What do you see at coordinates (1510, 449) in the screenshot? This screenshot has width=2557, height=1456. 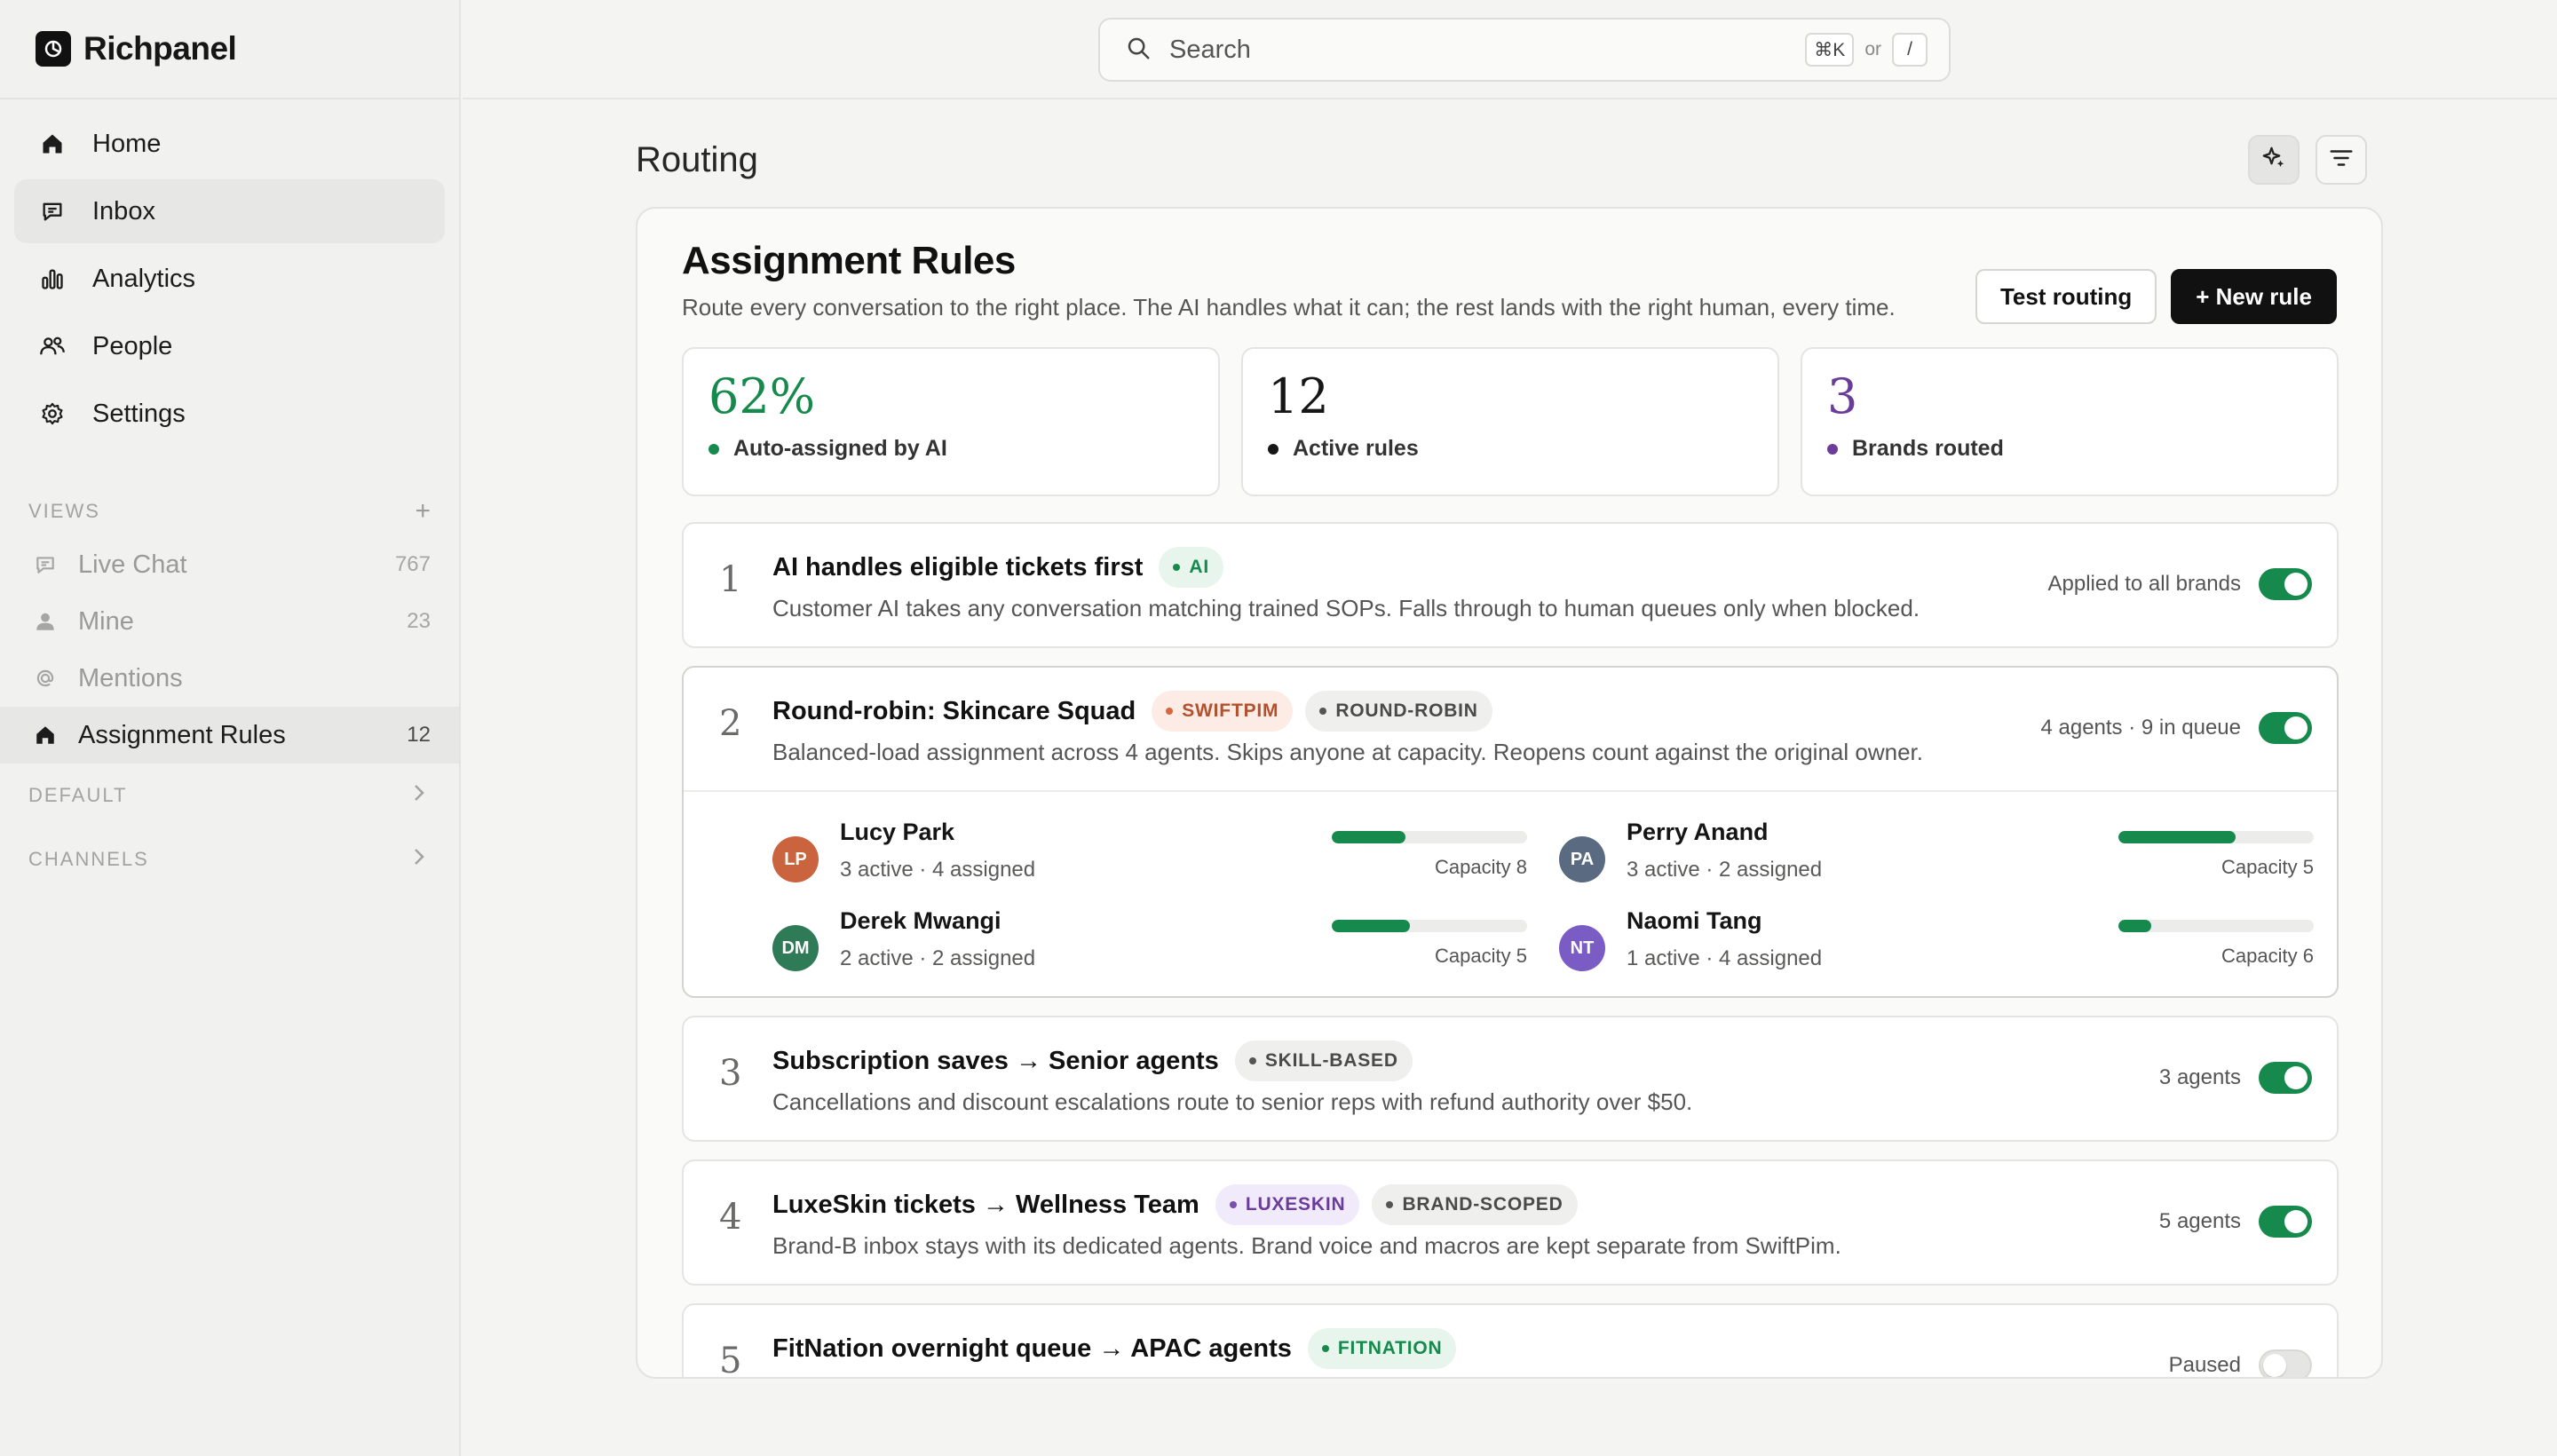 I see `stat-label-row: Active rules` at bounding box center [1510, 449].